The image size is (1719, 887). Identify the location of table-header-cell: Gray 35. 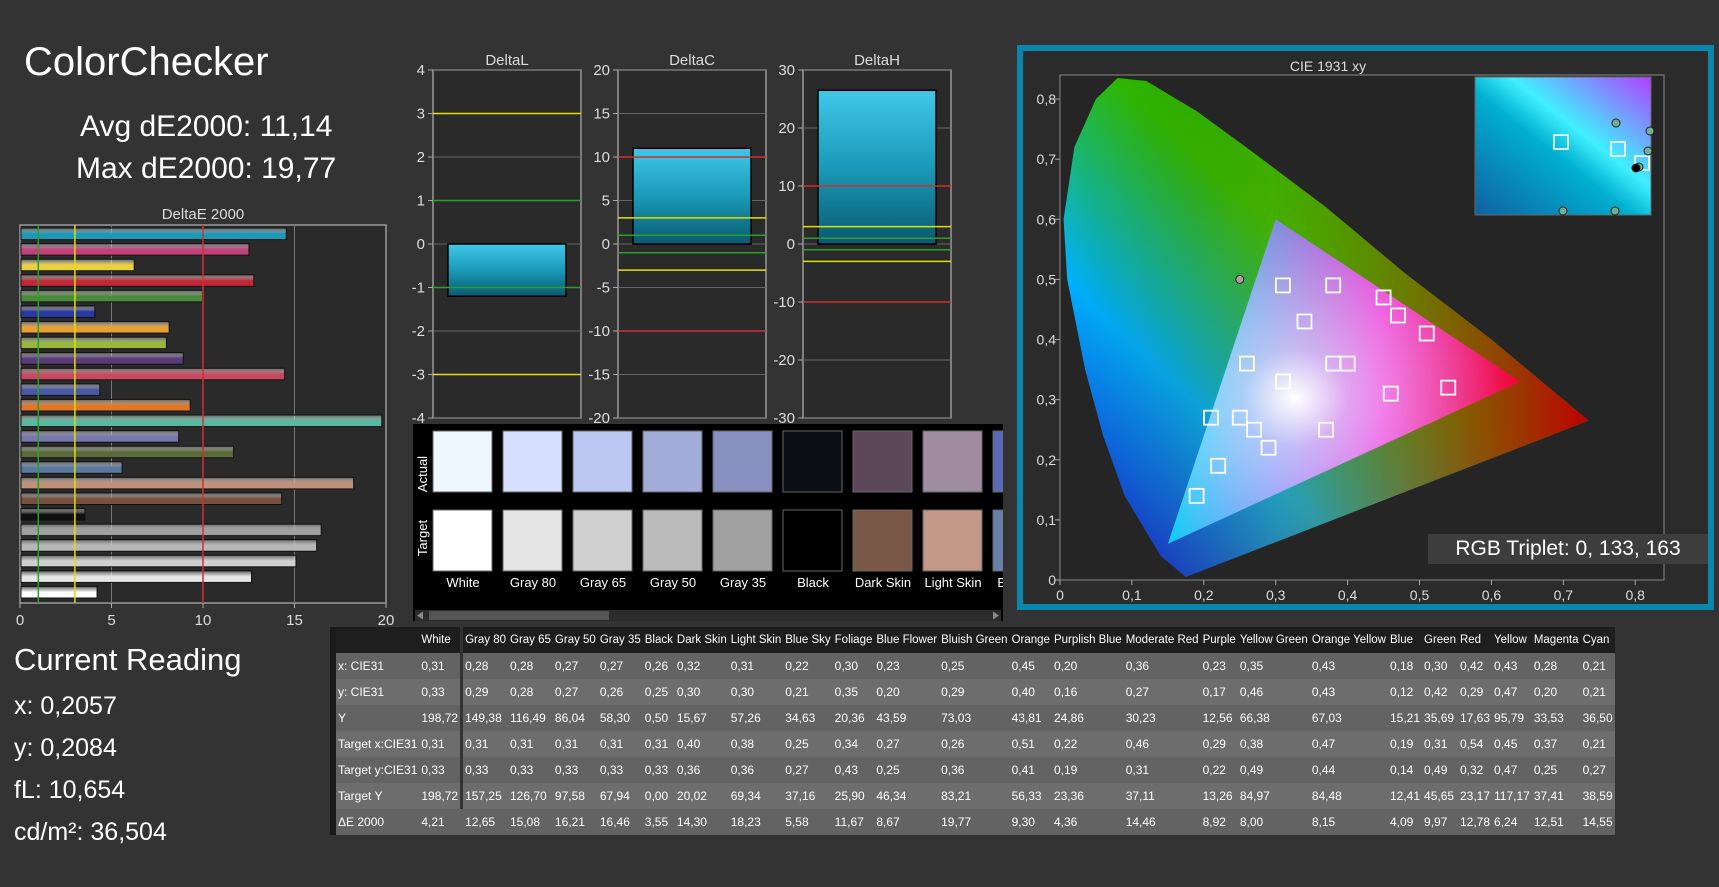
(620, 640).